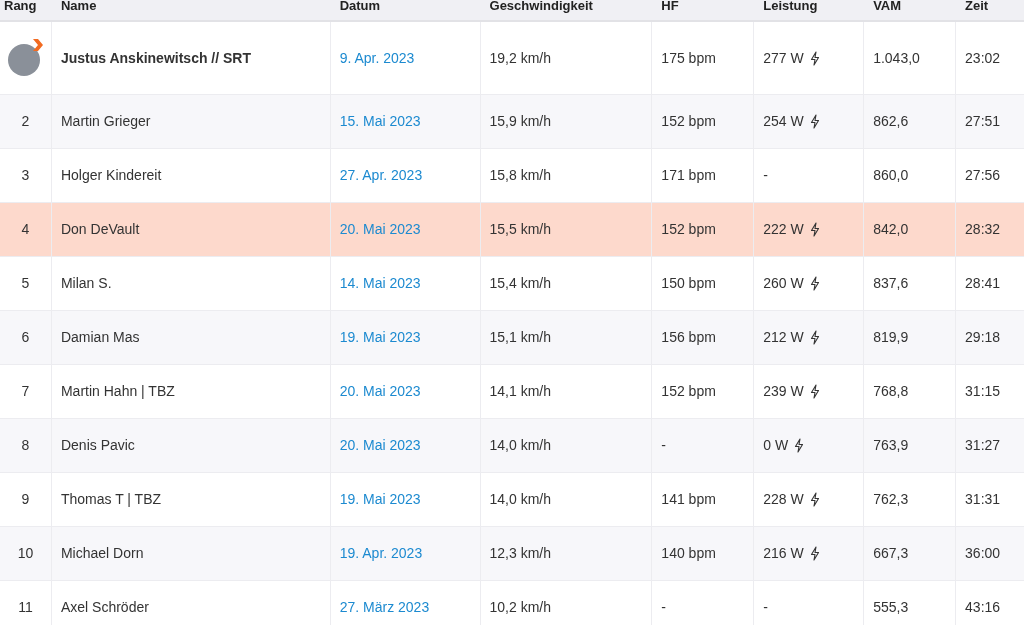 Image resolution: width=1024 pixels, height=625 pixels. What do you see at coordinates (25, 553) in the screenshot?
I see `rank-cell-text: 10` at bounding box center [25, 553].